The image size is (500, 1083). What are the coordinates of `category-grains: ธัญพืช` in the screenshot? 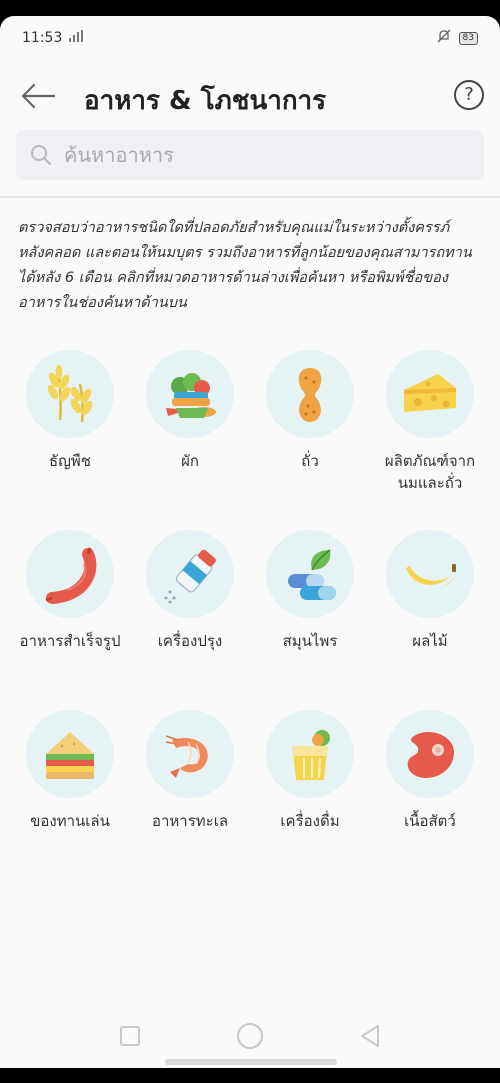 It's located at (70, 434).